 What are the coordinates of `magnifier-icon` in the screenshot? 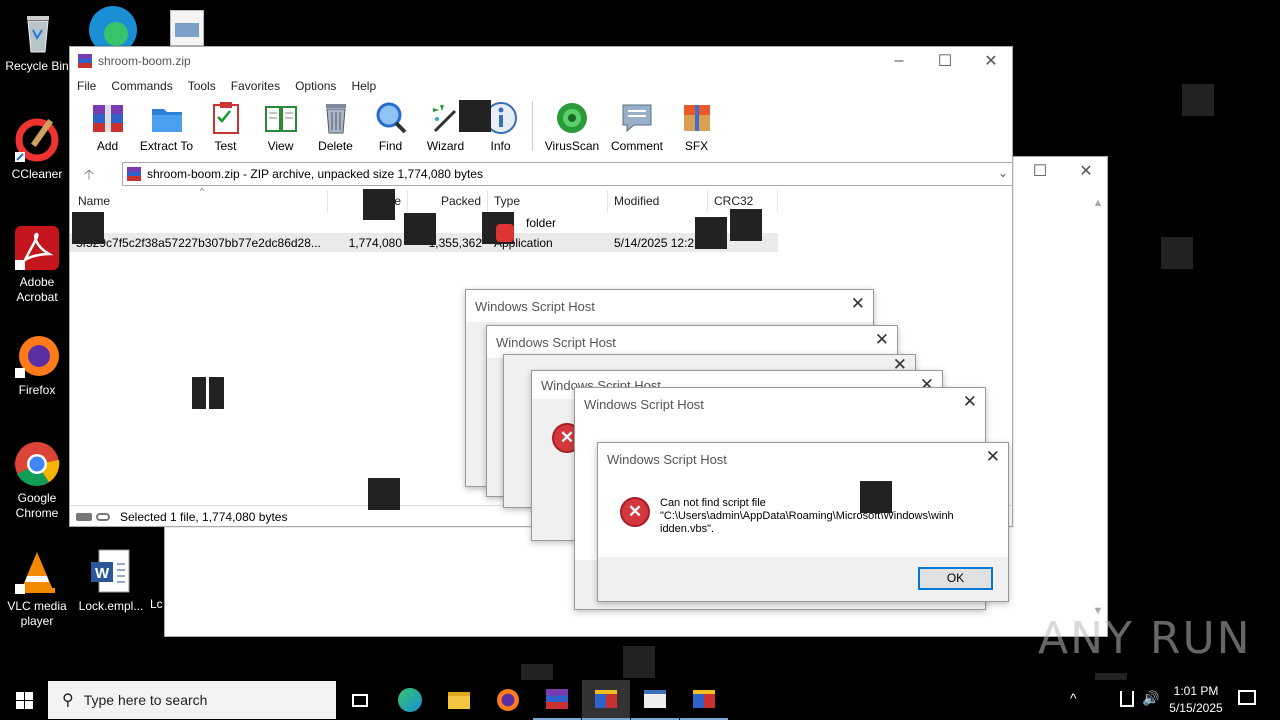 It's located at (391, 118).